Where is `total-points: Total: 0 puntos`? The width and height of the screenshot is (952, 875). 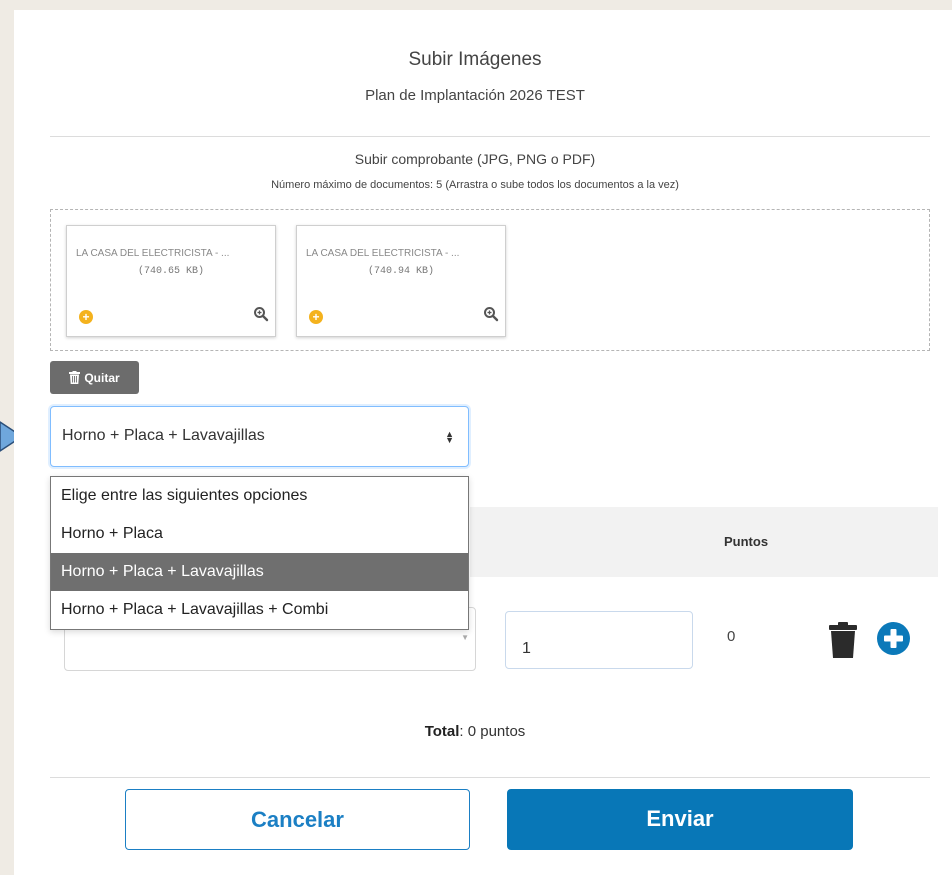 total-points: Total: 0 puntos is located at coordinates (475, 731).